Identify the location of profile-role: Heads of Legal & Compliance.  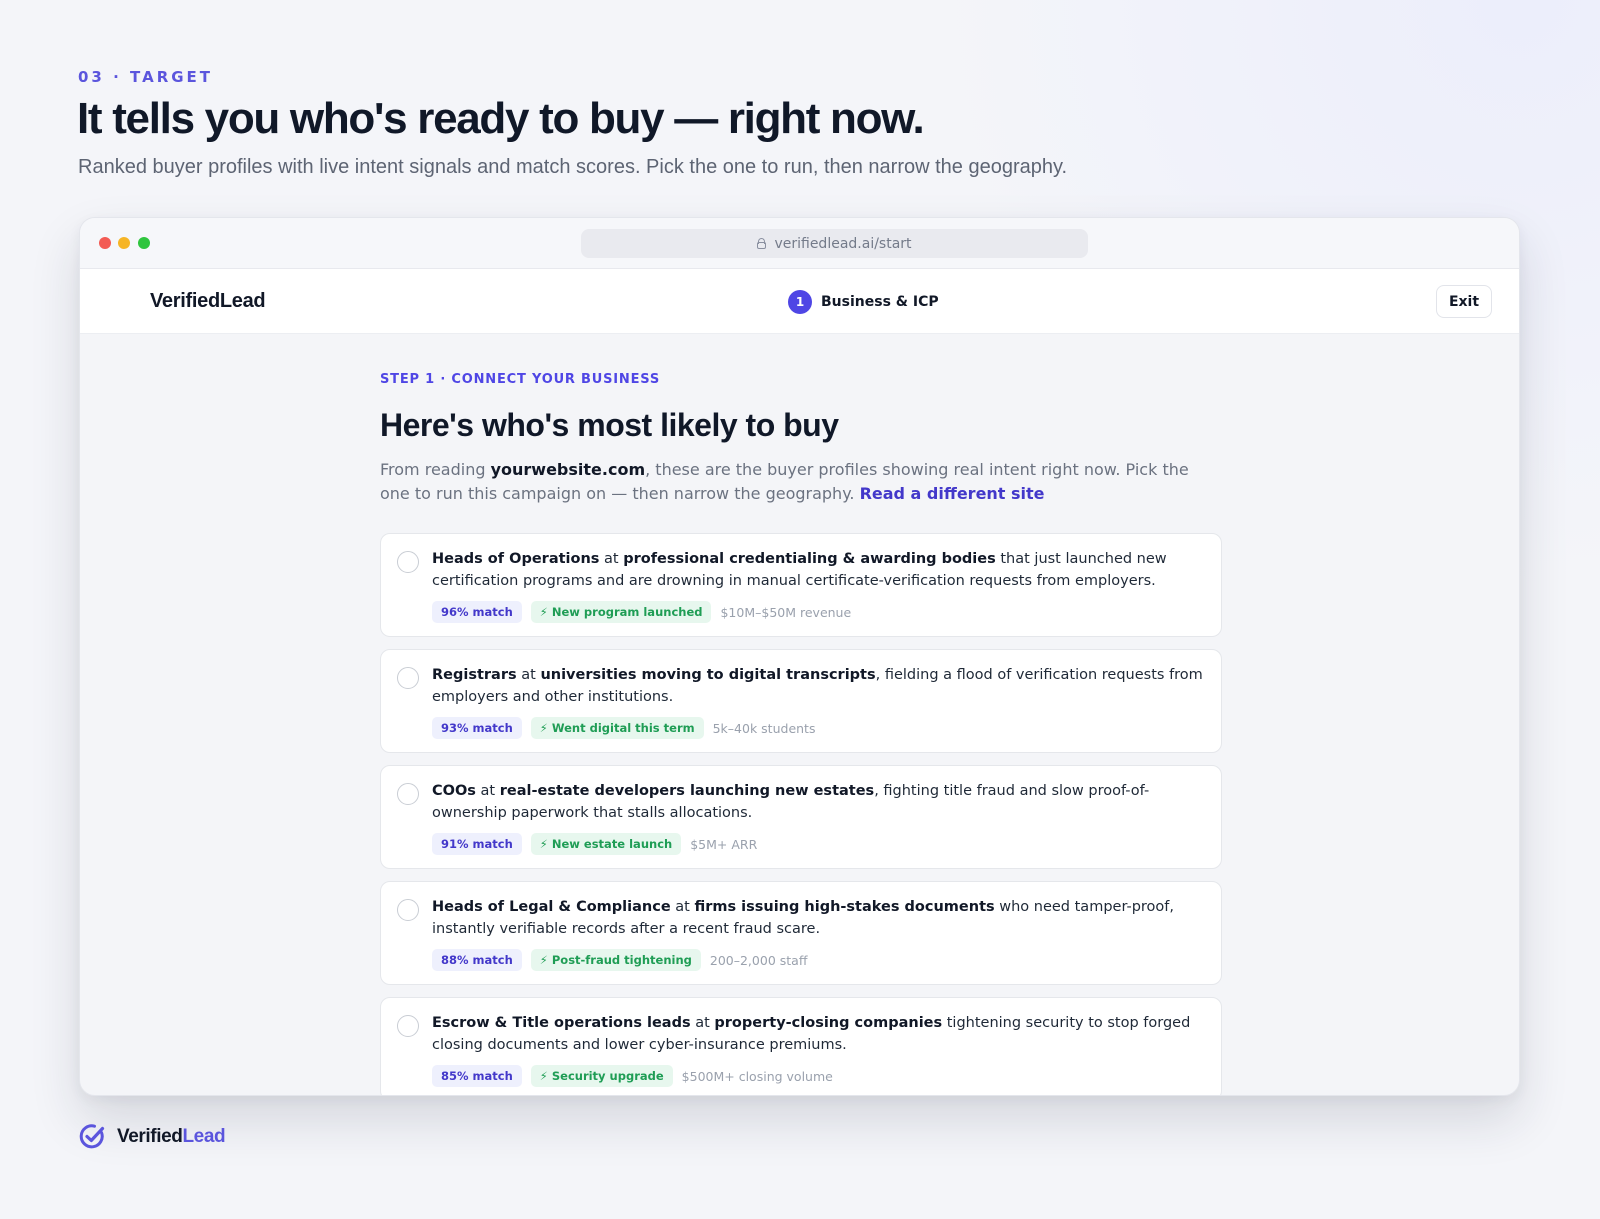
(551, 907).